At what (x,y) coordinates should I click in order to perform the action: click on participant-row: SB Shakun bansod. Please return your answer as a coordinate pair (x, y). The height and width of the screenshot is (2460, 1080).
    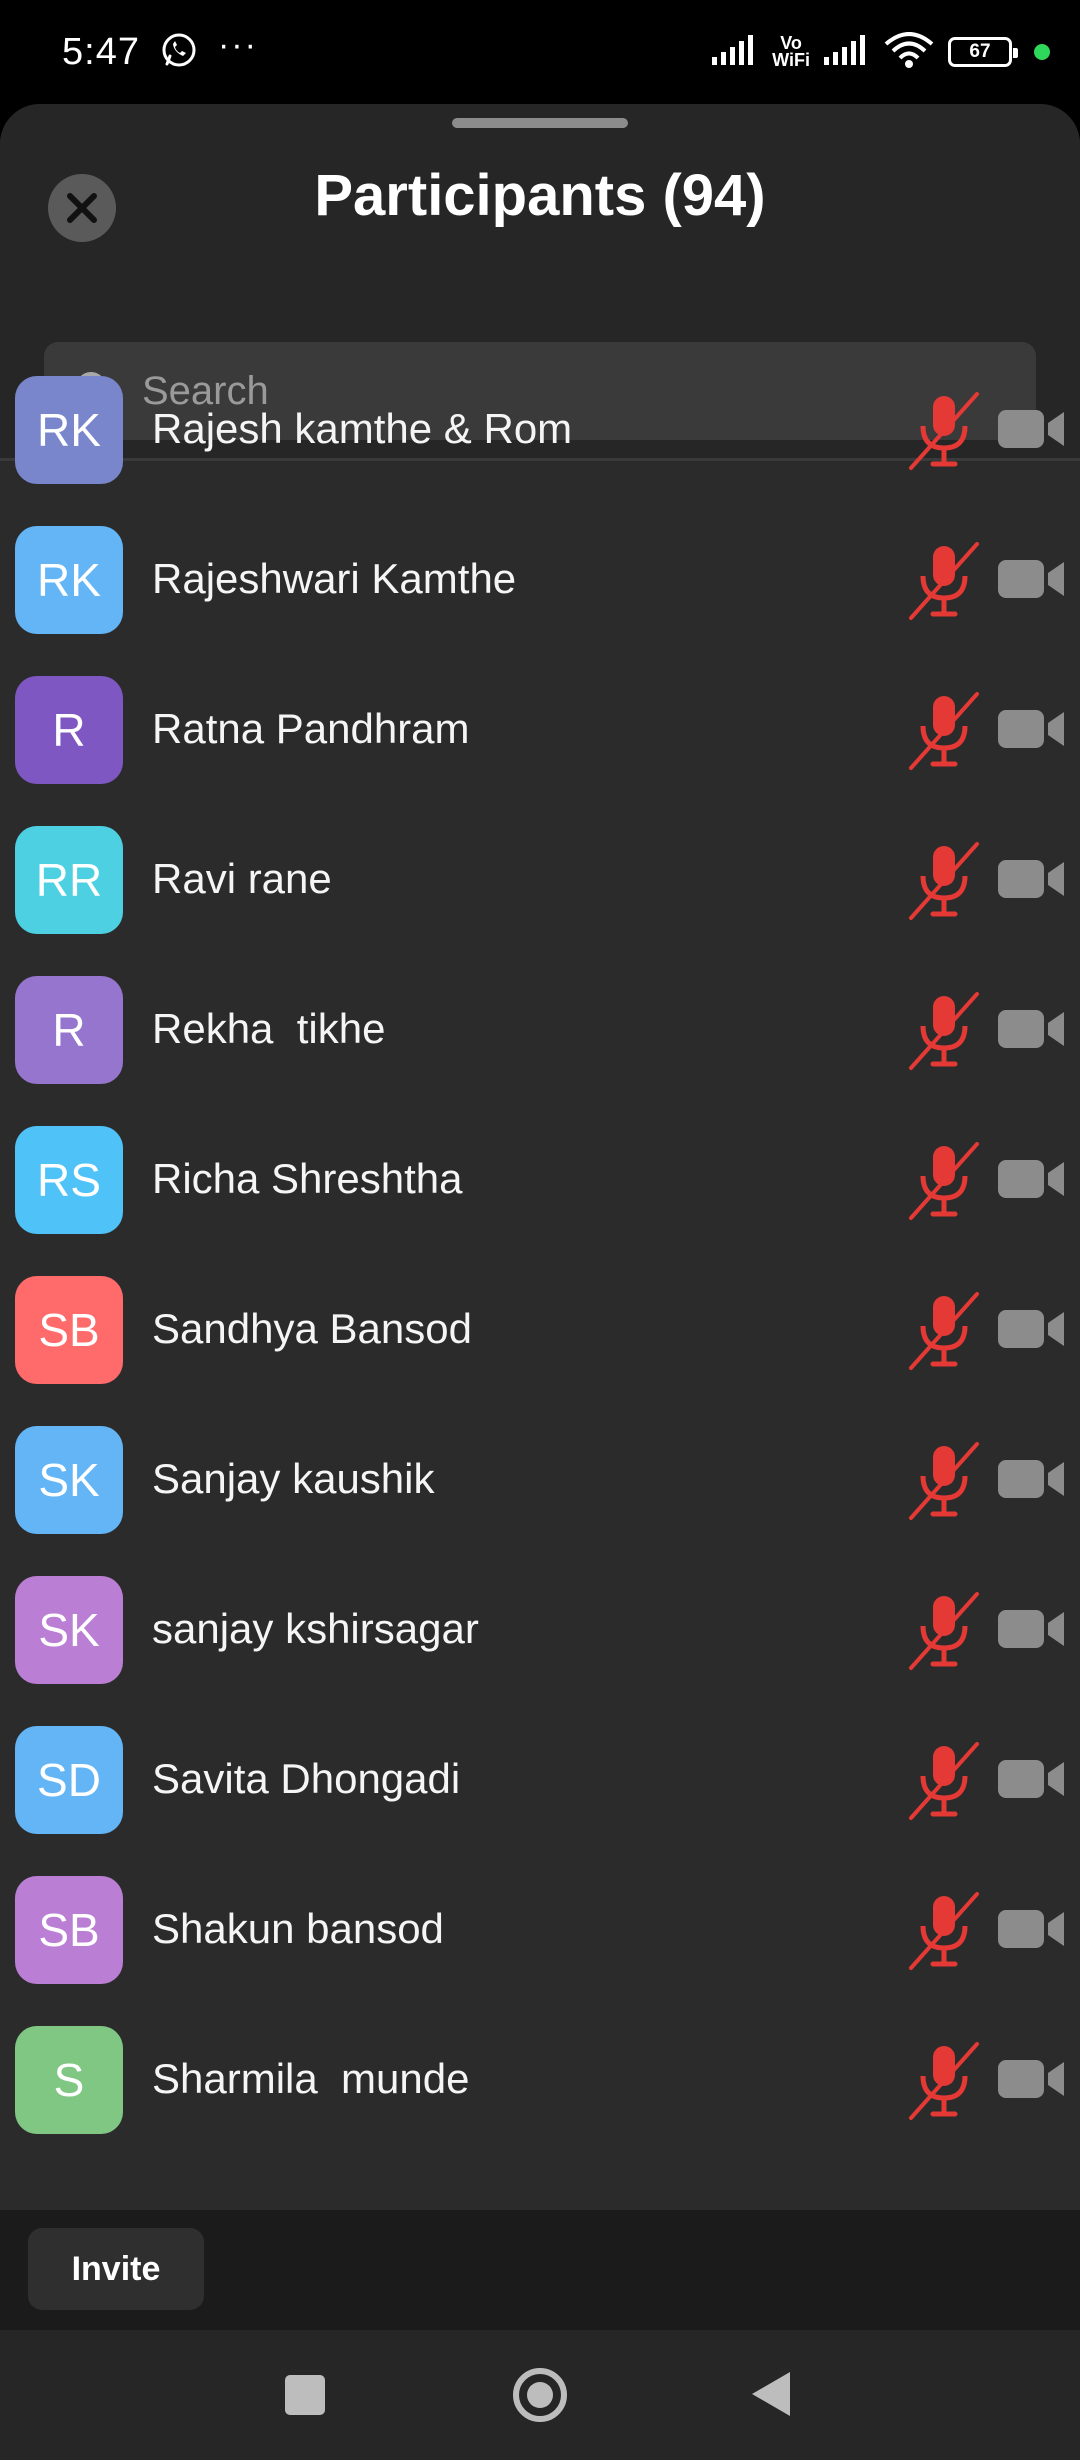
    Looking at the image, I should click on (540, 1929).